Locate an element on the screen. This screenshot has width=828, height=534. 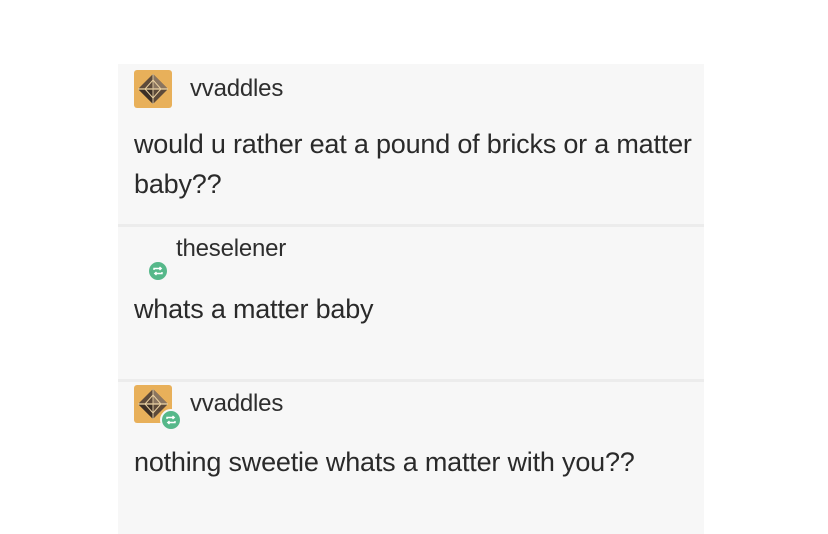
username: theselener is located at coordinates (231, 249).